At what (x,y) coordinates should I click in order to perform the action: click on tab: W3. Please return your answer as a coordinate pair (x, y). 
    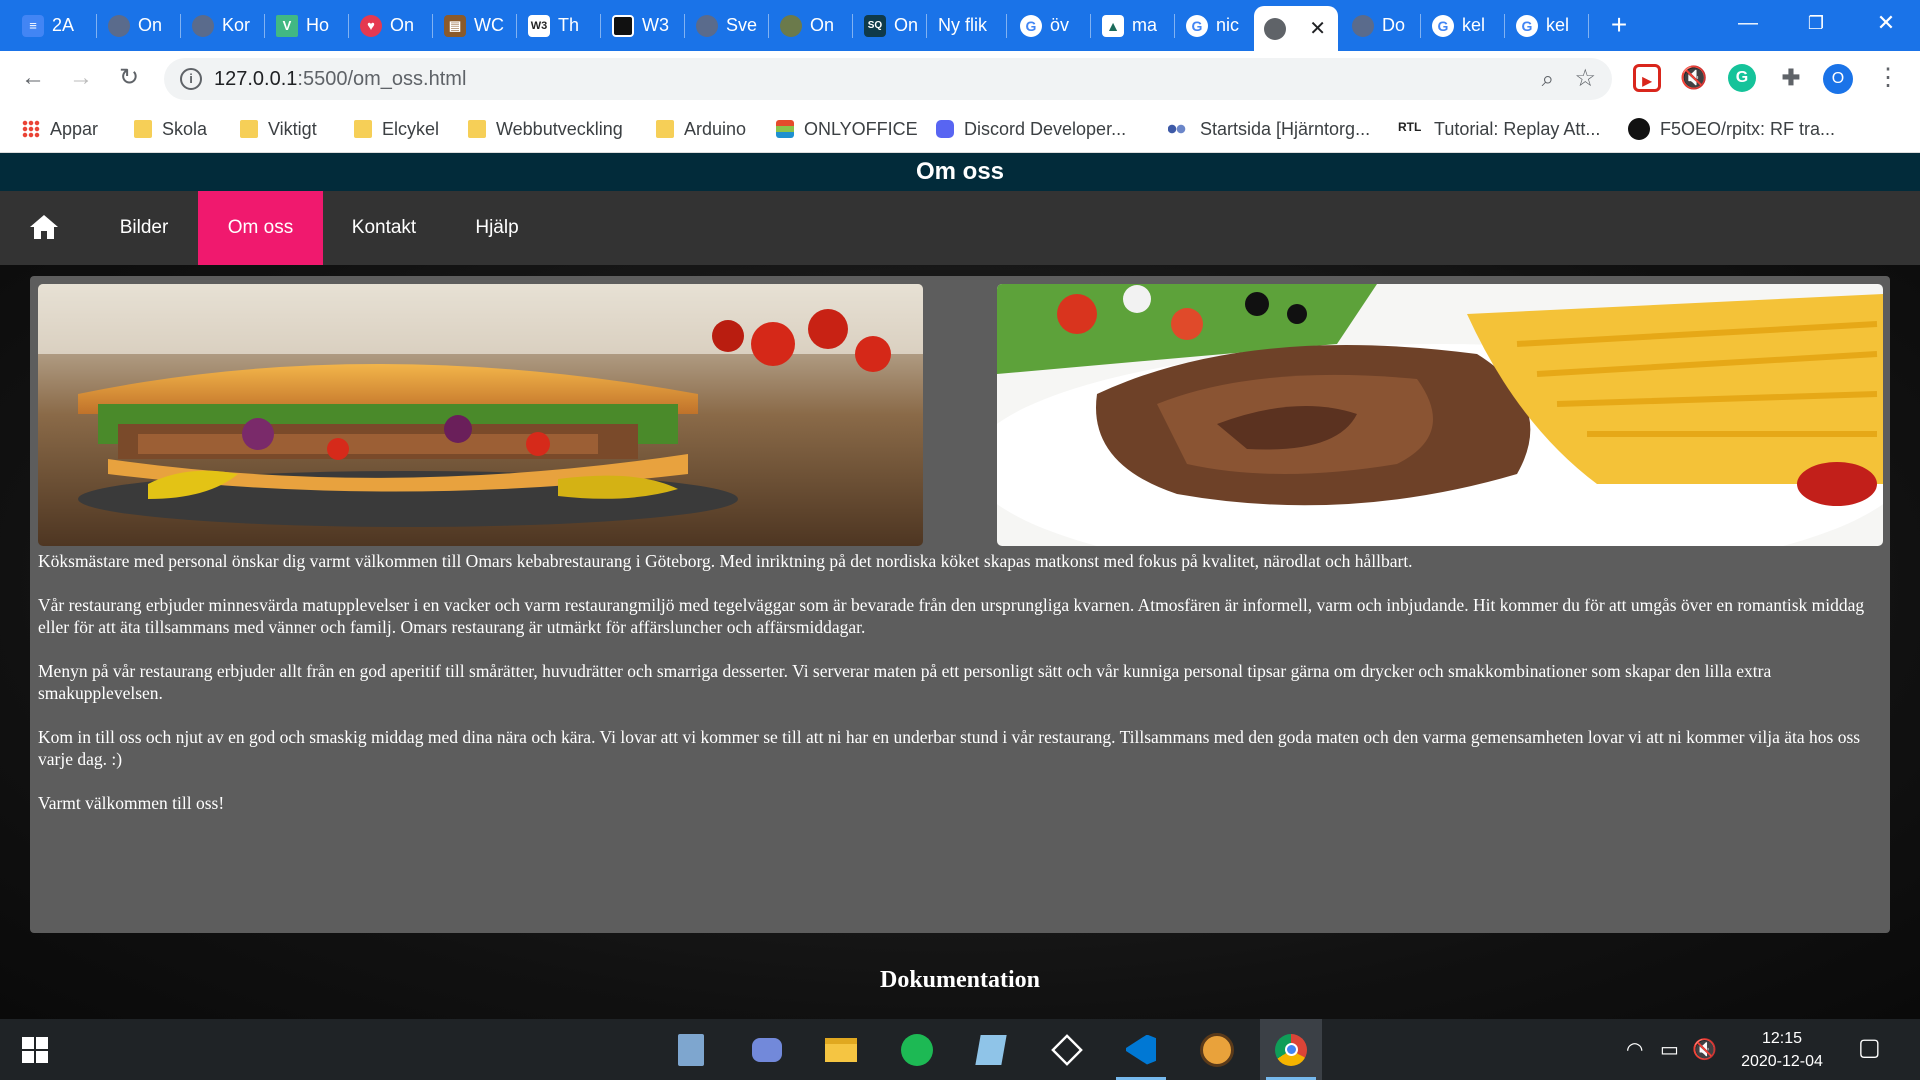
    Looking at the image, I should click on (639, 25).